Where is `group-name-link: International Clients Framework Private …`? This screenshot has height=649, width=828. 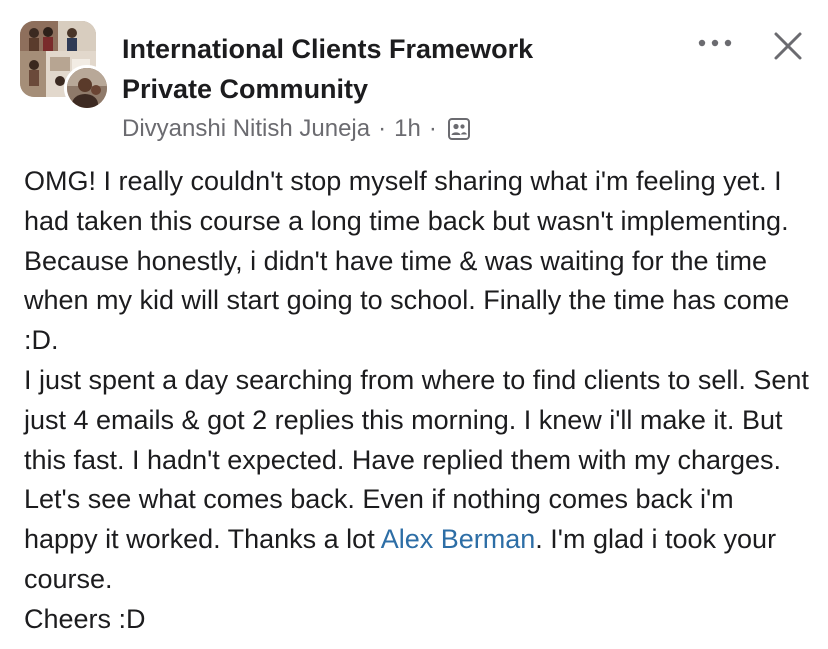 group-name-link: International Clients Framework Private … is located at coordinates (382, 69).